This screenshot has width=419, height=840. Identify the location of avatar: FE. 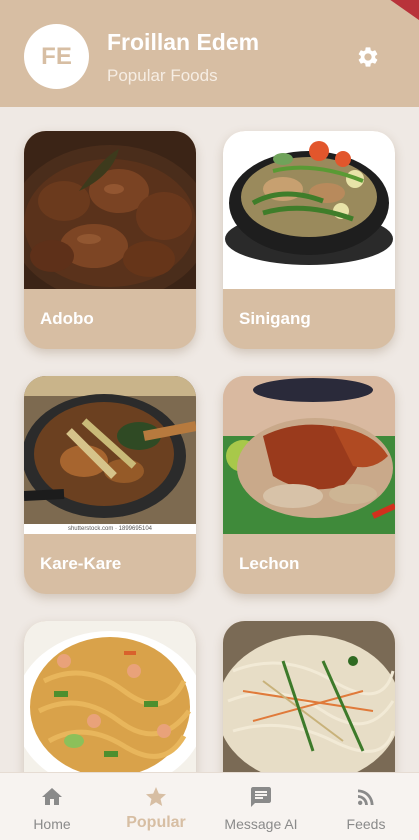
(56, 56).